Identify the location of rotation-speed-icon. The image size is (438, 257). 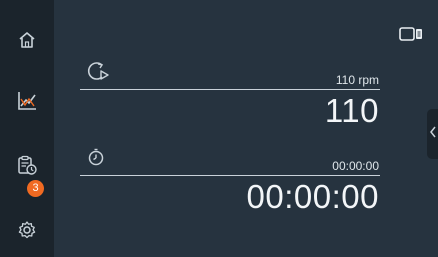
(98, 72).